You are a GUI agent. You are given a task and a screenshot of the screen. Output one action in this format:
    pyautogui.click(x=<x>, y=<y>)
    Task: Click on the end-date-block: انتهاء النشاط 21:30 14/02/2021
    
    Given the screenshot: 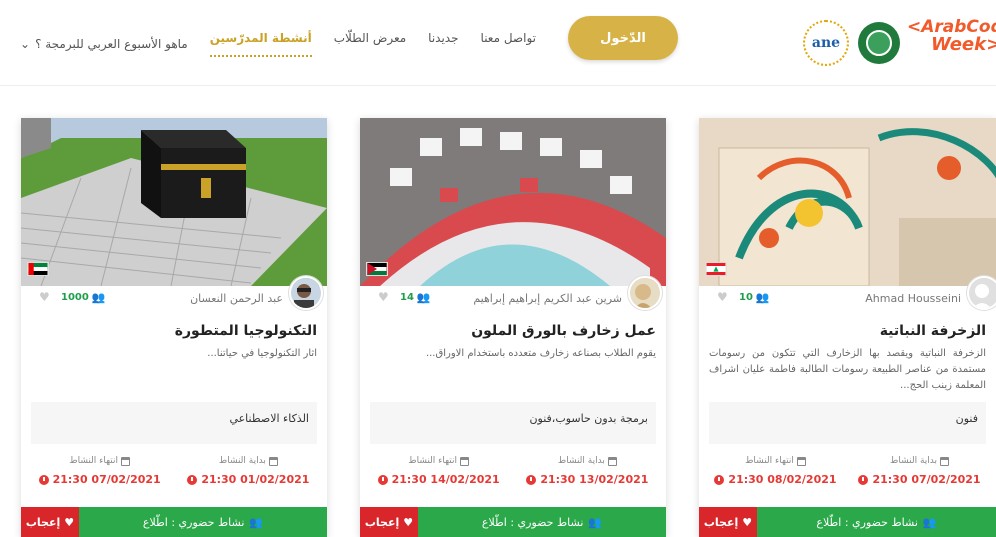 What is the action you would take?
    pyautogui.click(x=438, y=476)
    